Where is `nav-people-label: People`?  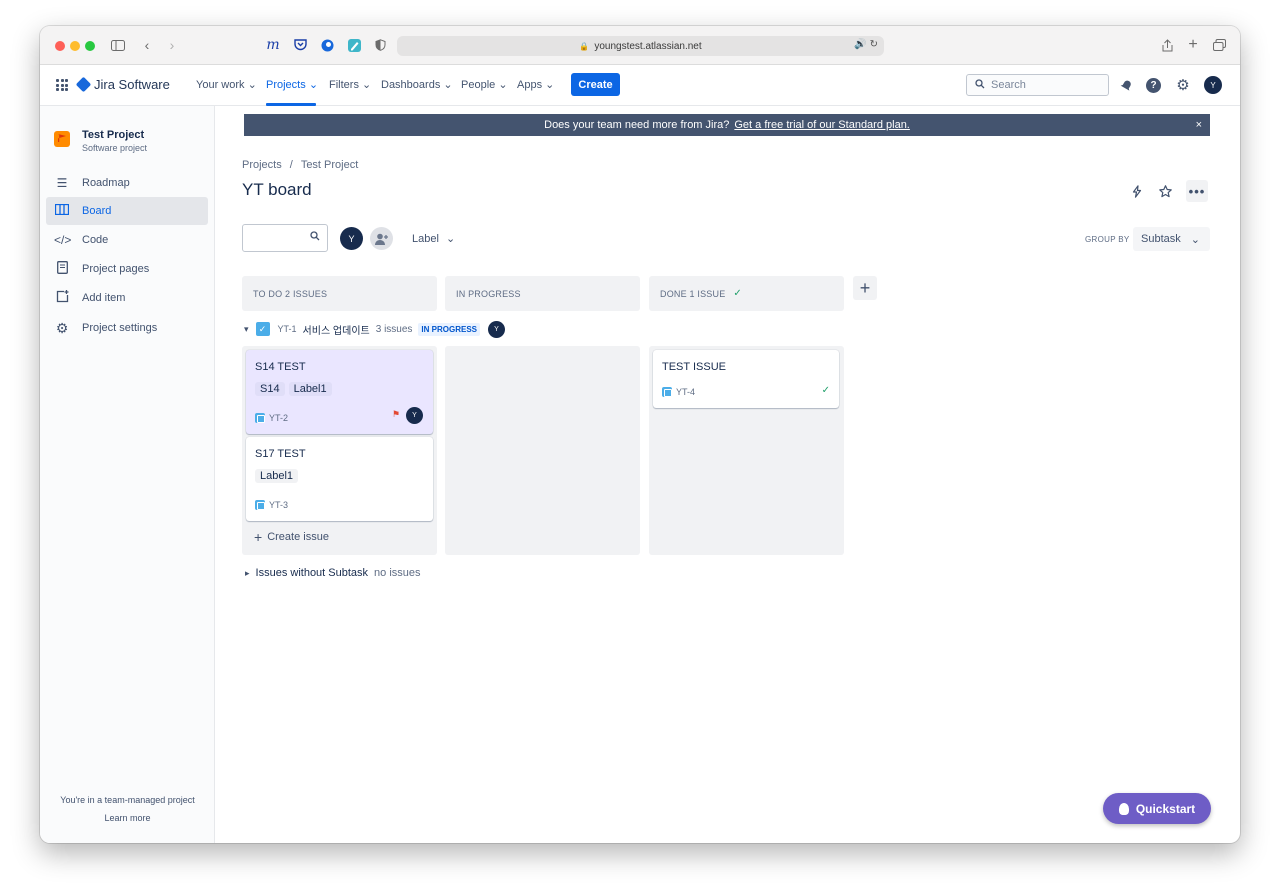
nav-people-label: People is located at coordinates (478, 85).